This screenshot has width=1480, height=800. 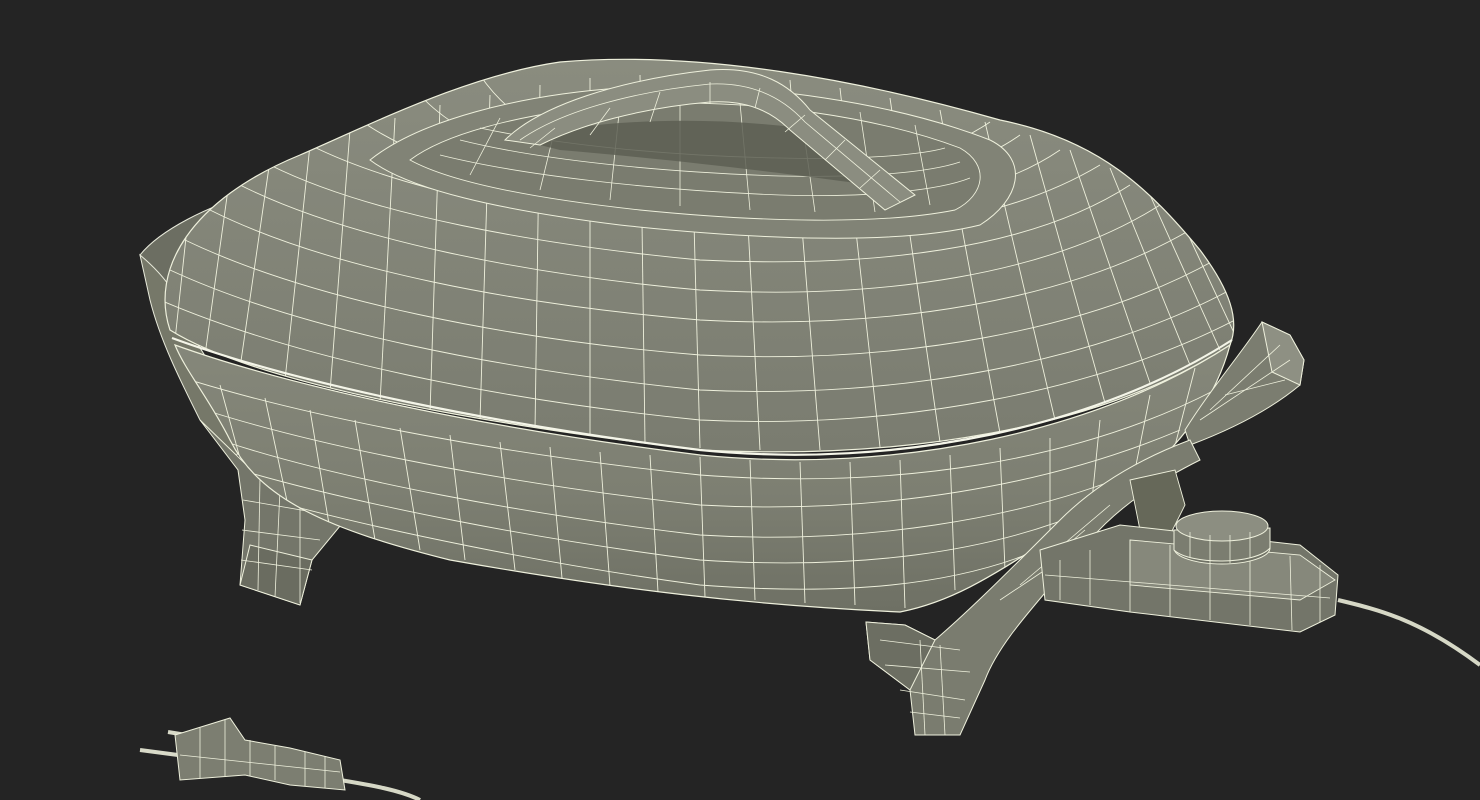 What do you see at coordinates (242, 754) in the screenshot?
I see `plug` at bounding box center [242, 754].